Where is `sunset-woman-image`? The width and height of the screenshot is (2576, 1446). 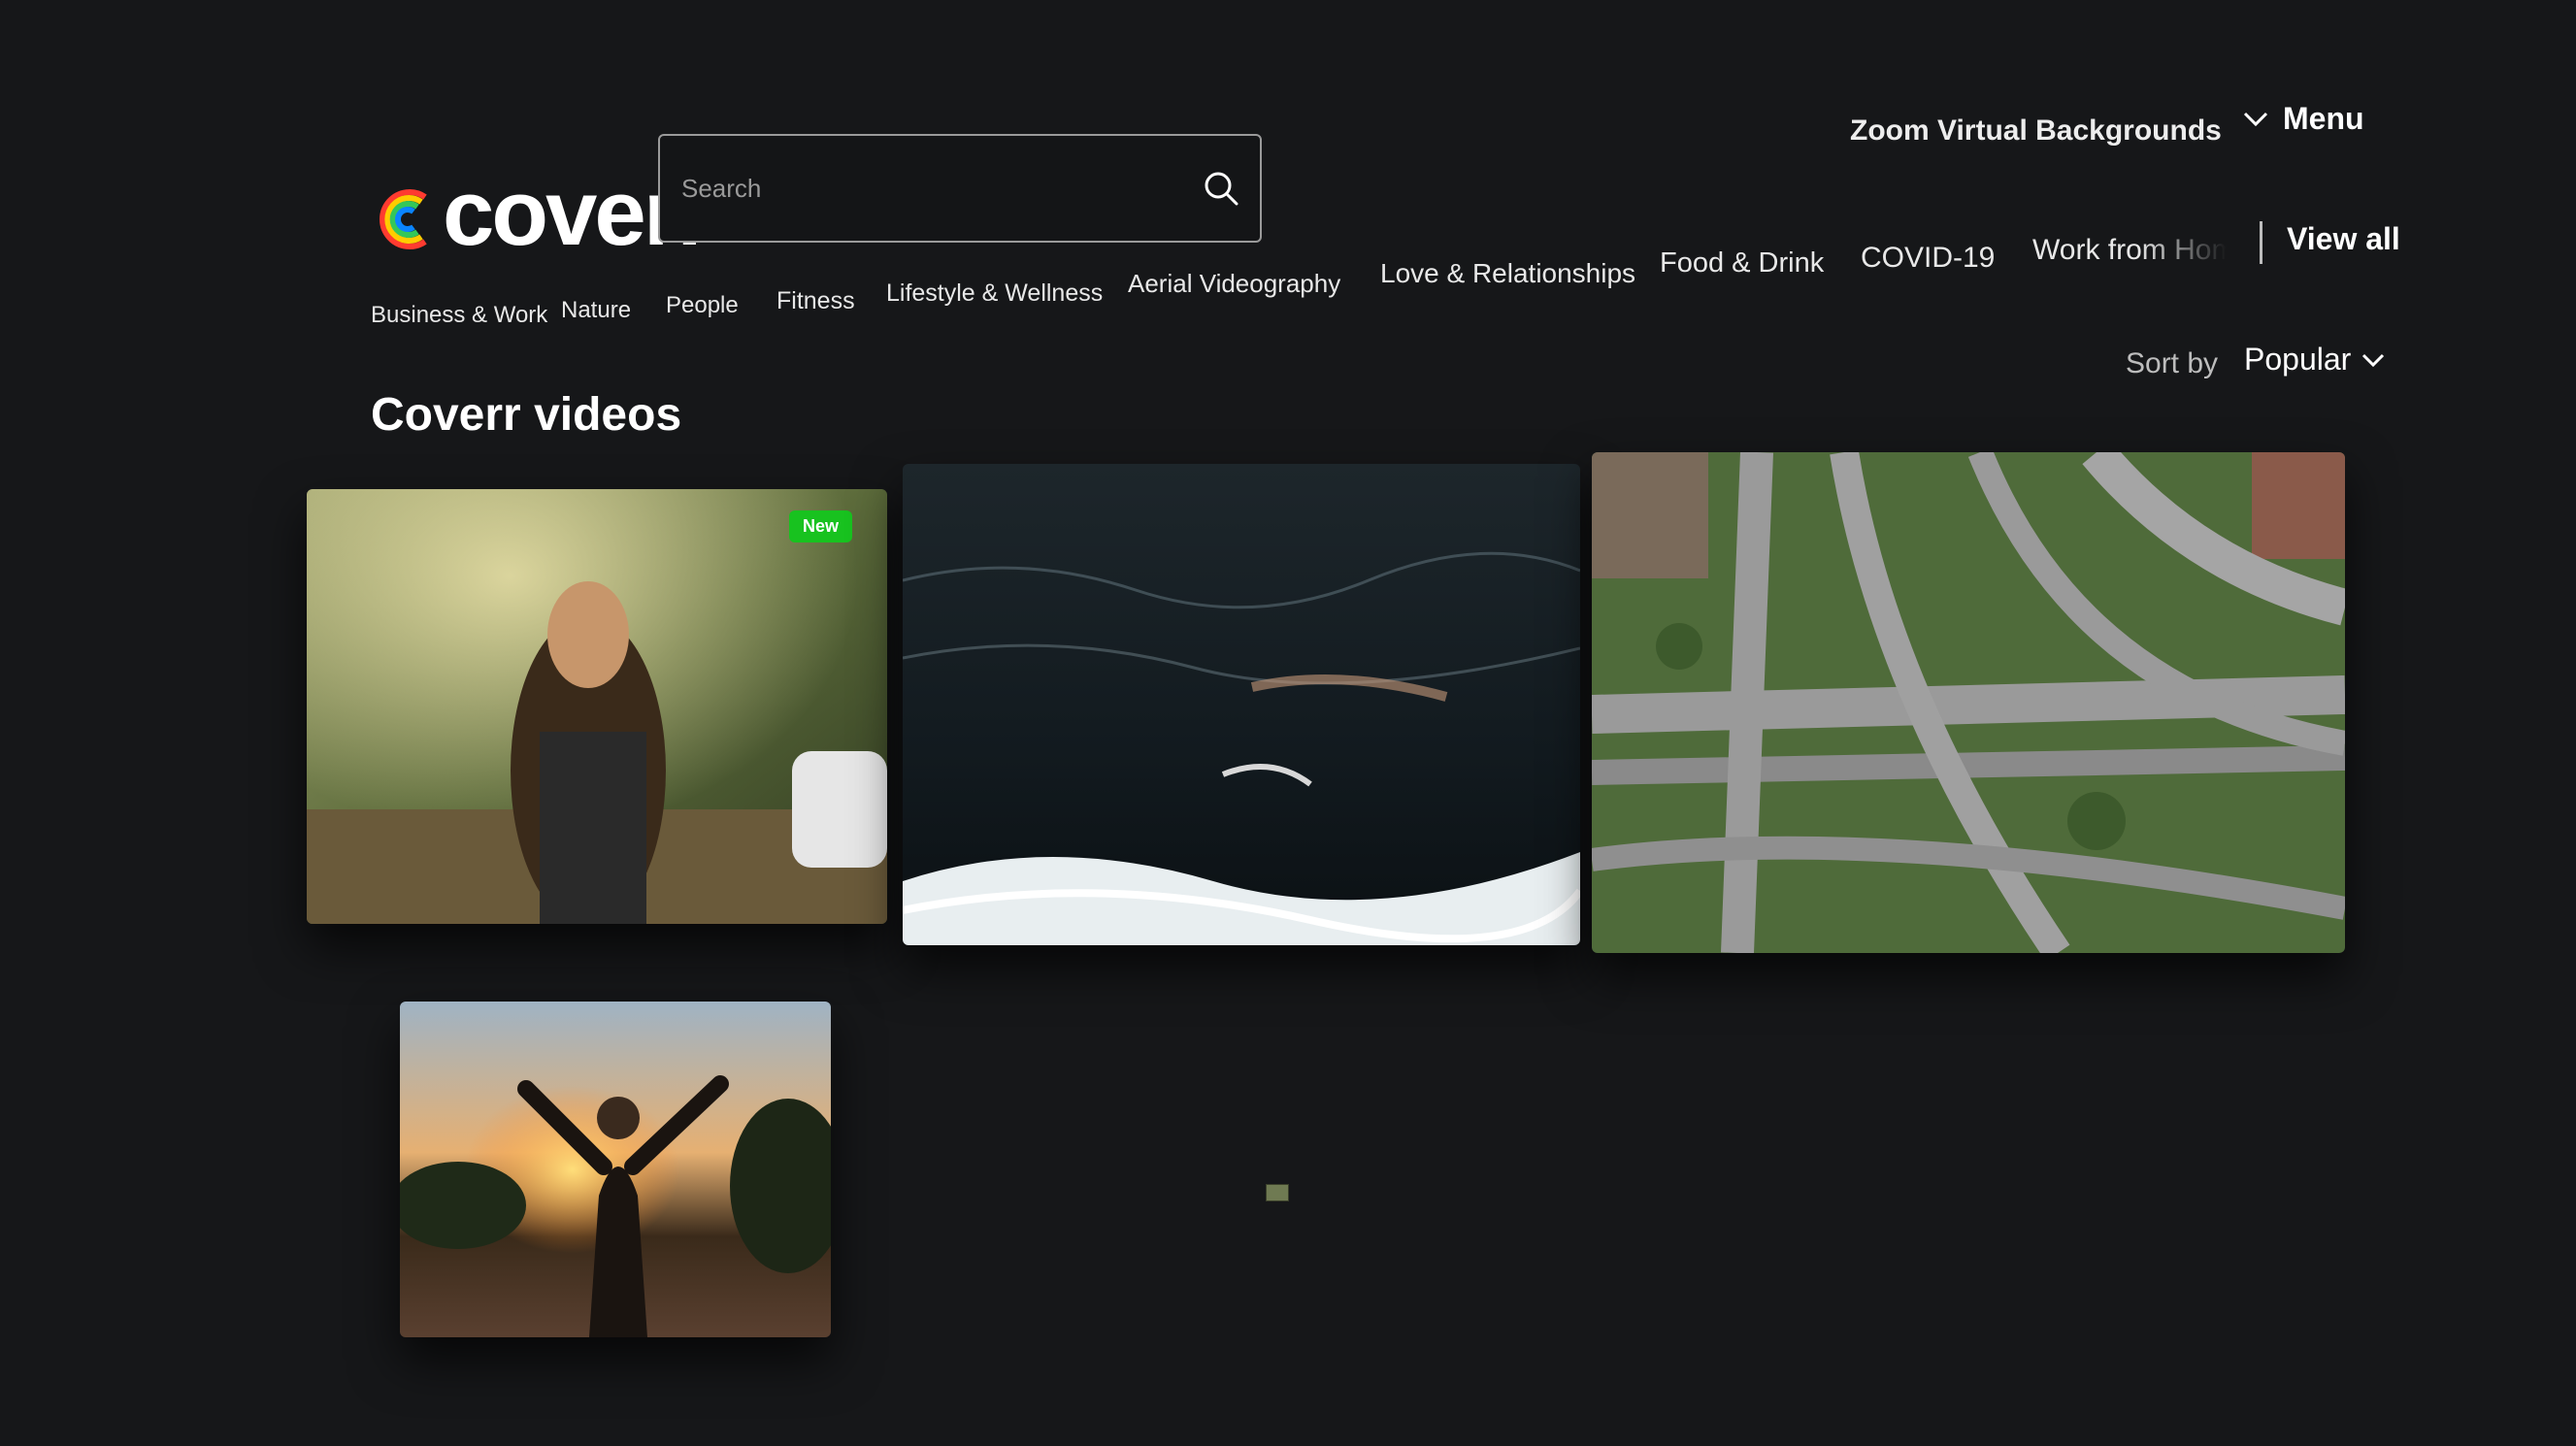
sunset-woman-image is located at coordinates (615, 1169).